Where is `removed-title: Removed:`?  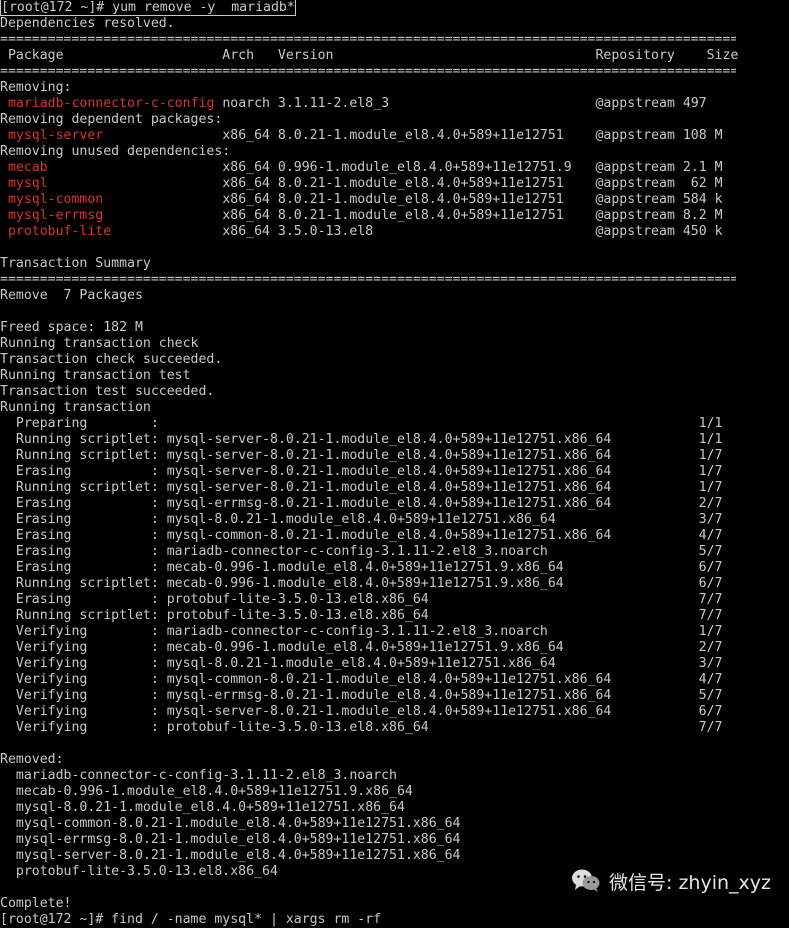
removed-title: Removed: is located at coordinates (32, 759).